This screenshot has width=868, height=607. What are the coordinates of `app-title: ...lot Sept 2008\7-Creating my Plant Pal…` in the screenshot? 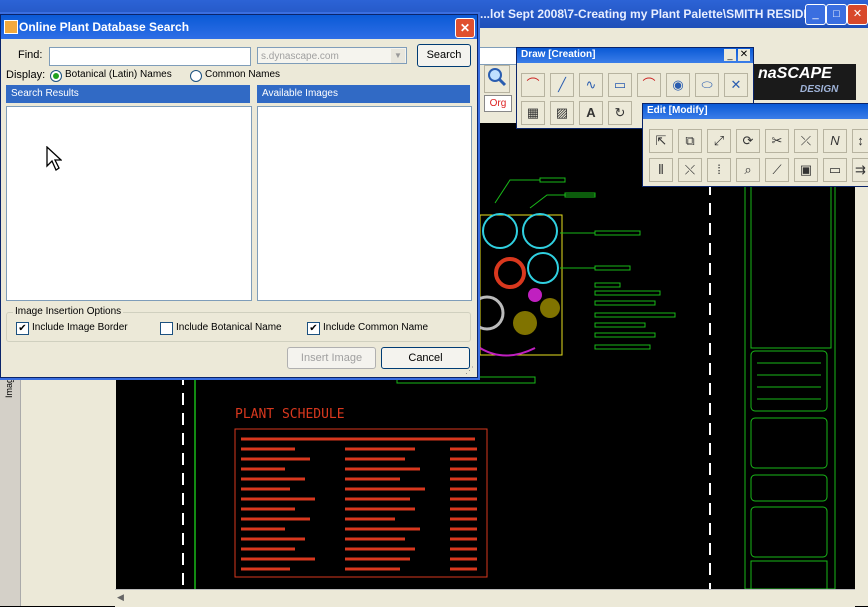 It's located at (663, 14).